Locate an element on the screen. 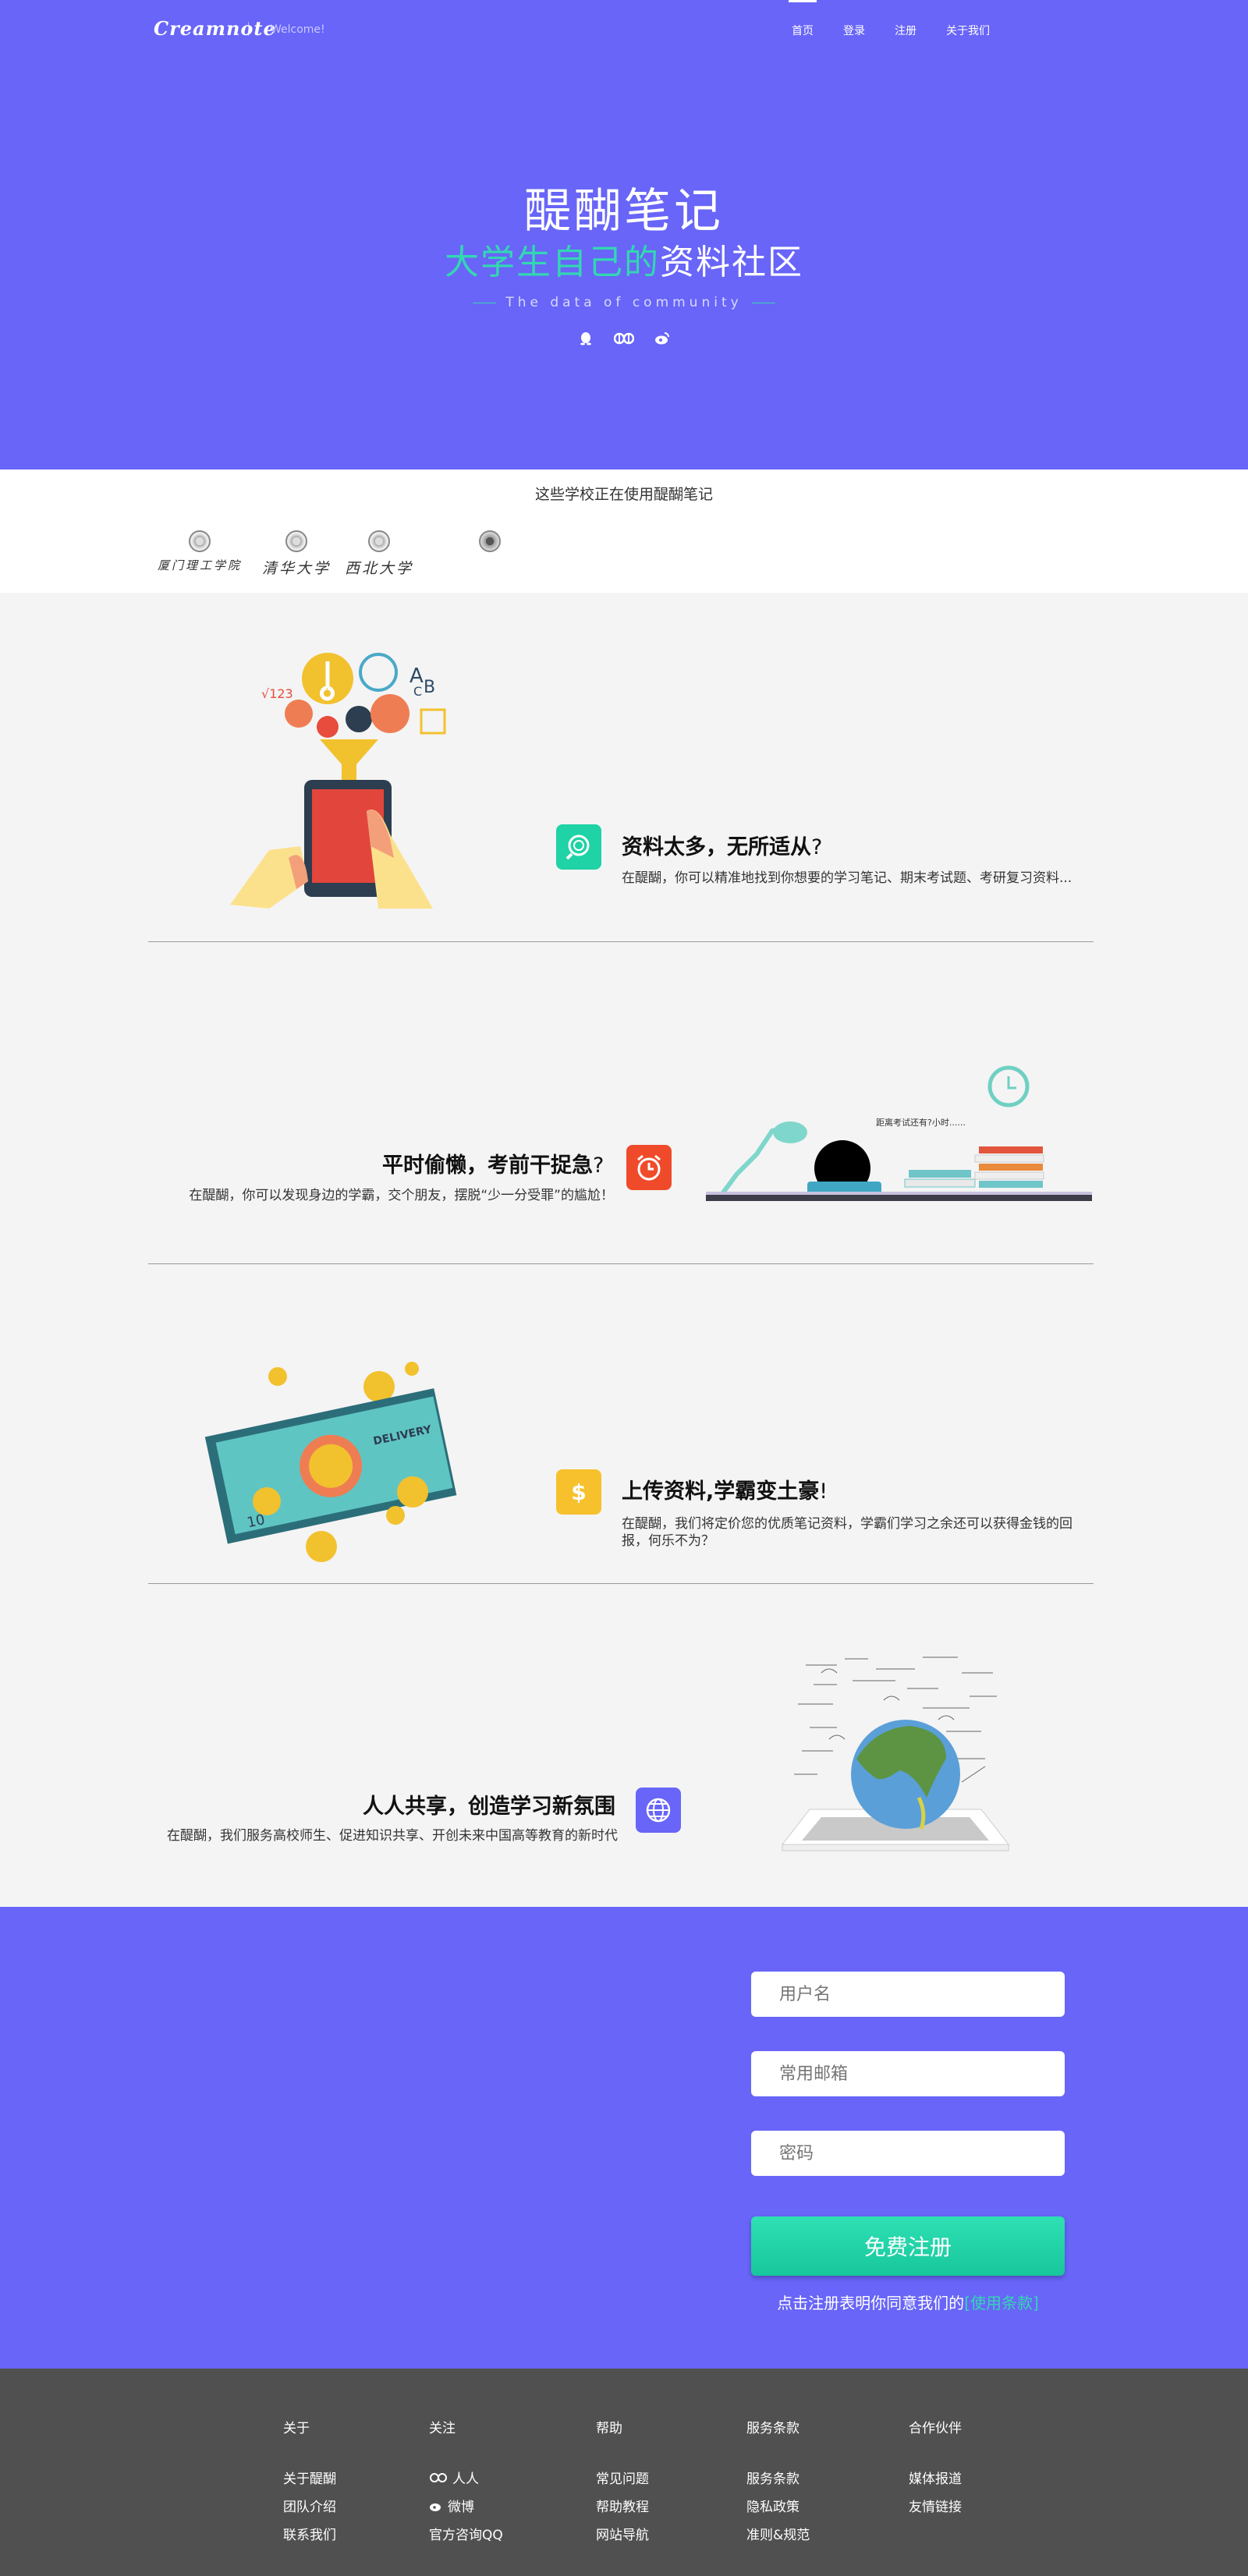 This screenshot has width=1248, height=2576. top-nav: 首页 登录 注册 关于我们 is located at coordinates (904, 19).